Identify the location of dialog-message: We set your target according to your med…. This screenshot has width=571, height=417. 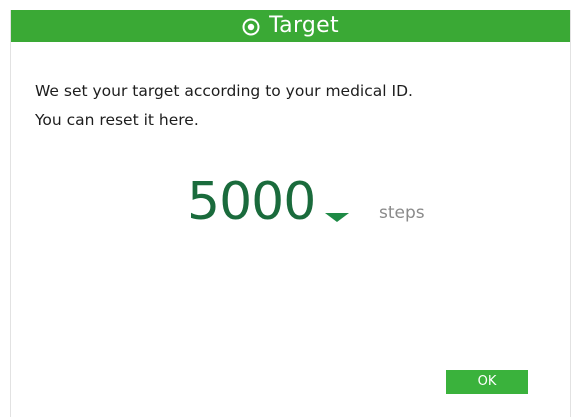
(224, 106).